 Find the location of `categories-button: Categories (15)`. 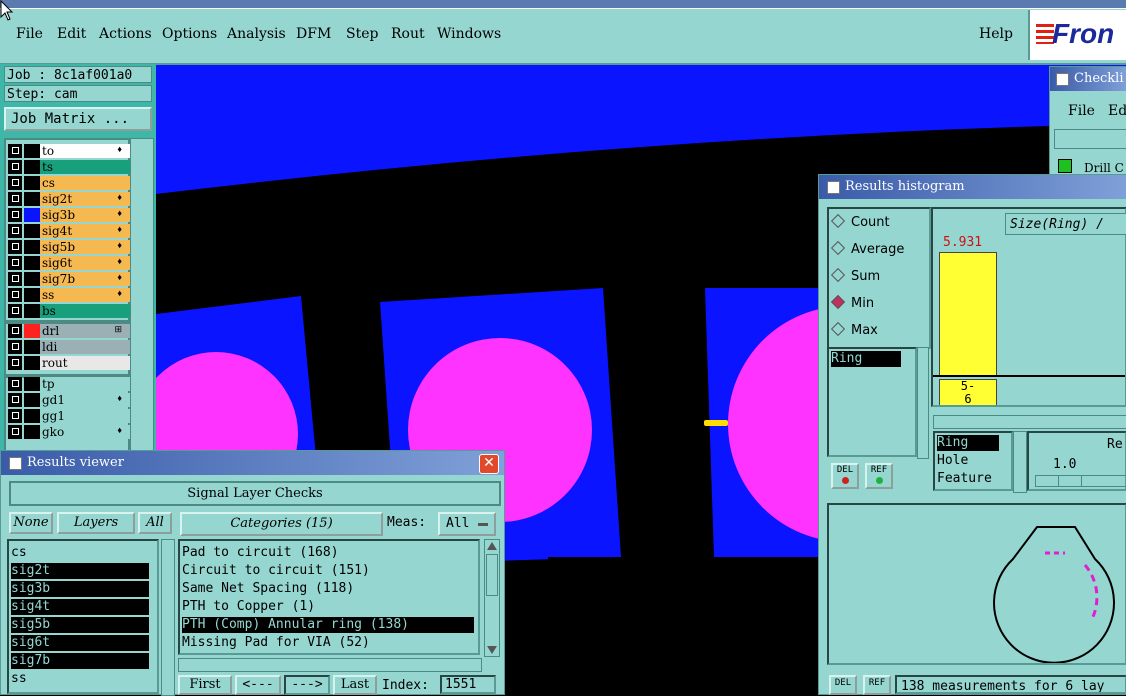

categories-button: Categories (15) is located at coordinates (281, 524).